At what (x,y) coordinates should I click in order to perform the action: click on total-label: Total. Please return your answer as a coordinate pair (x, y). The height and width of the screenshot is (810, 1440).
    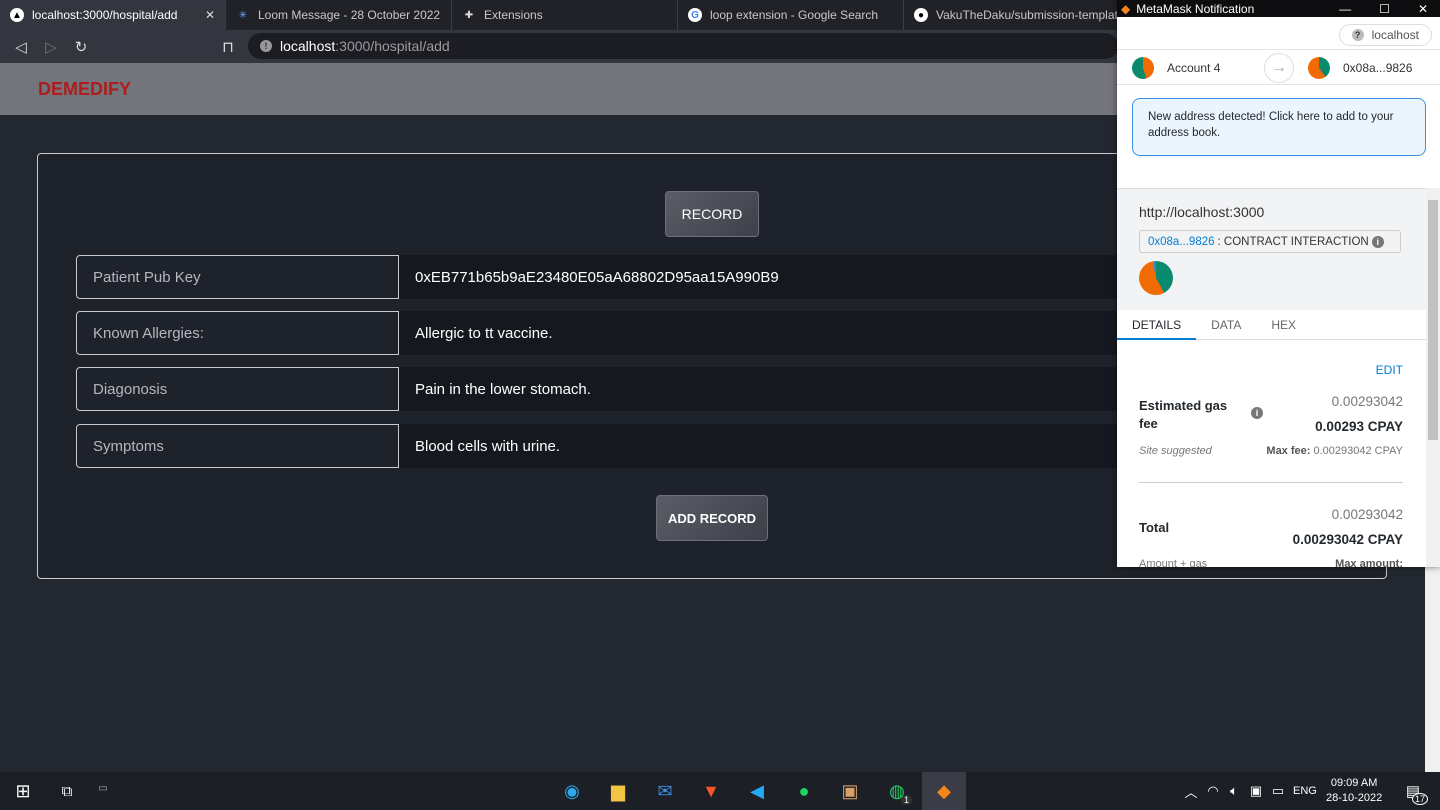
    Looking at the image, I should click on (1154, 527).